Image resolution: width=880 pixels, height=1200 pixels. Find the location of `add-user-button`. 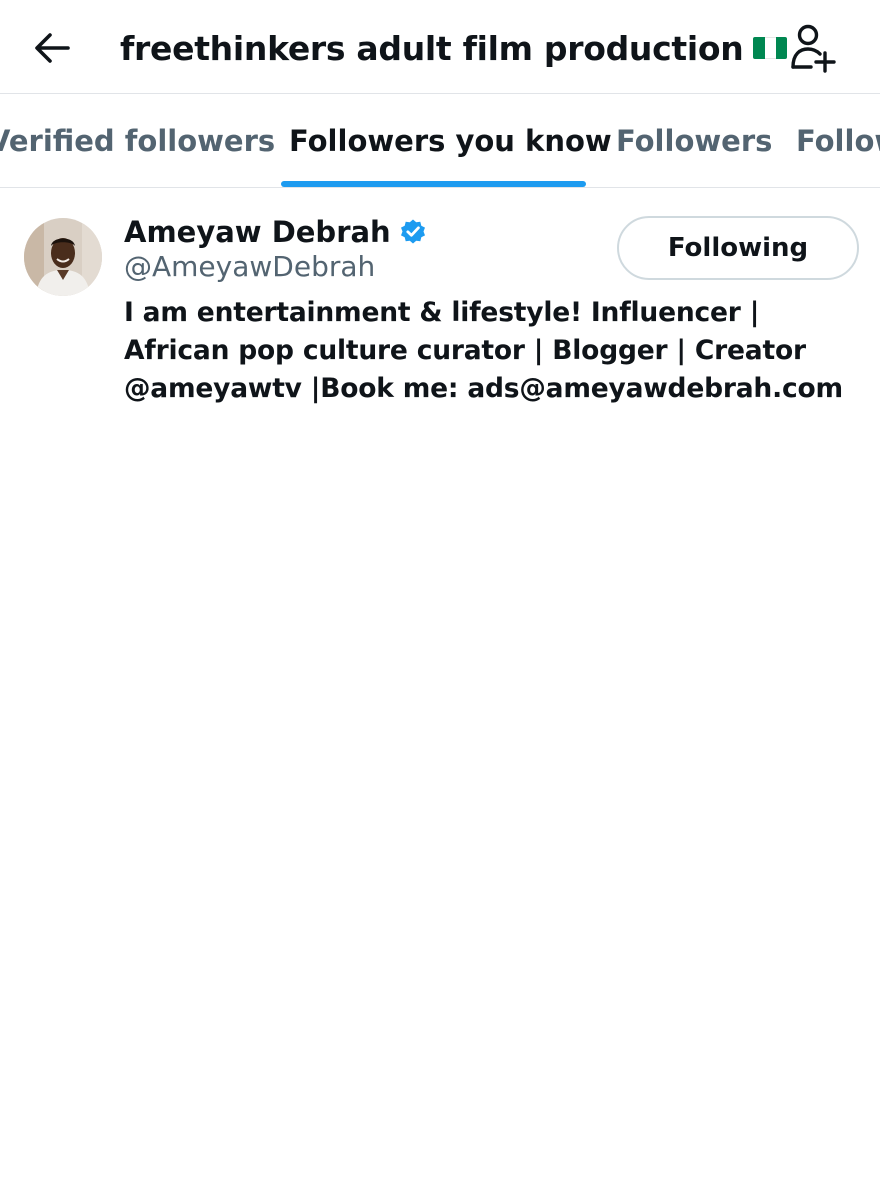

add-user-button is located at coordinates (813, 48).